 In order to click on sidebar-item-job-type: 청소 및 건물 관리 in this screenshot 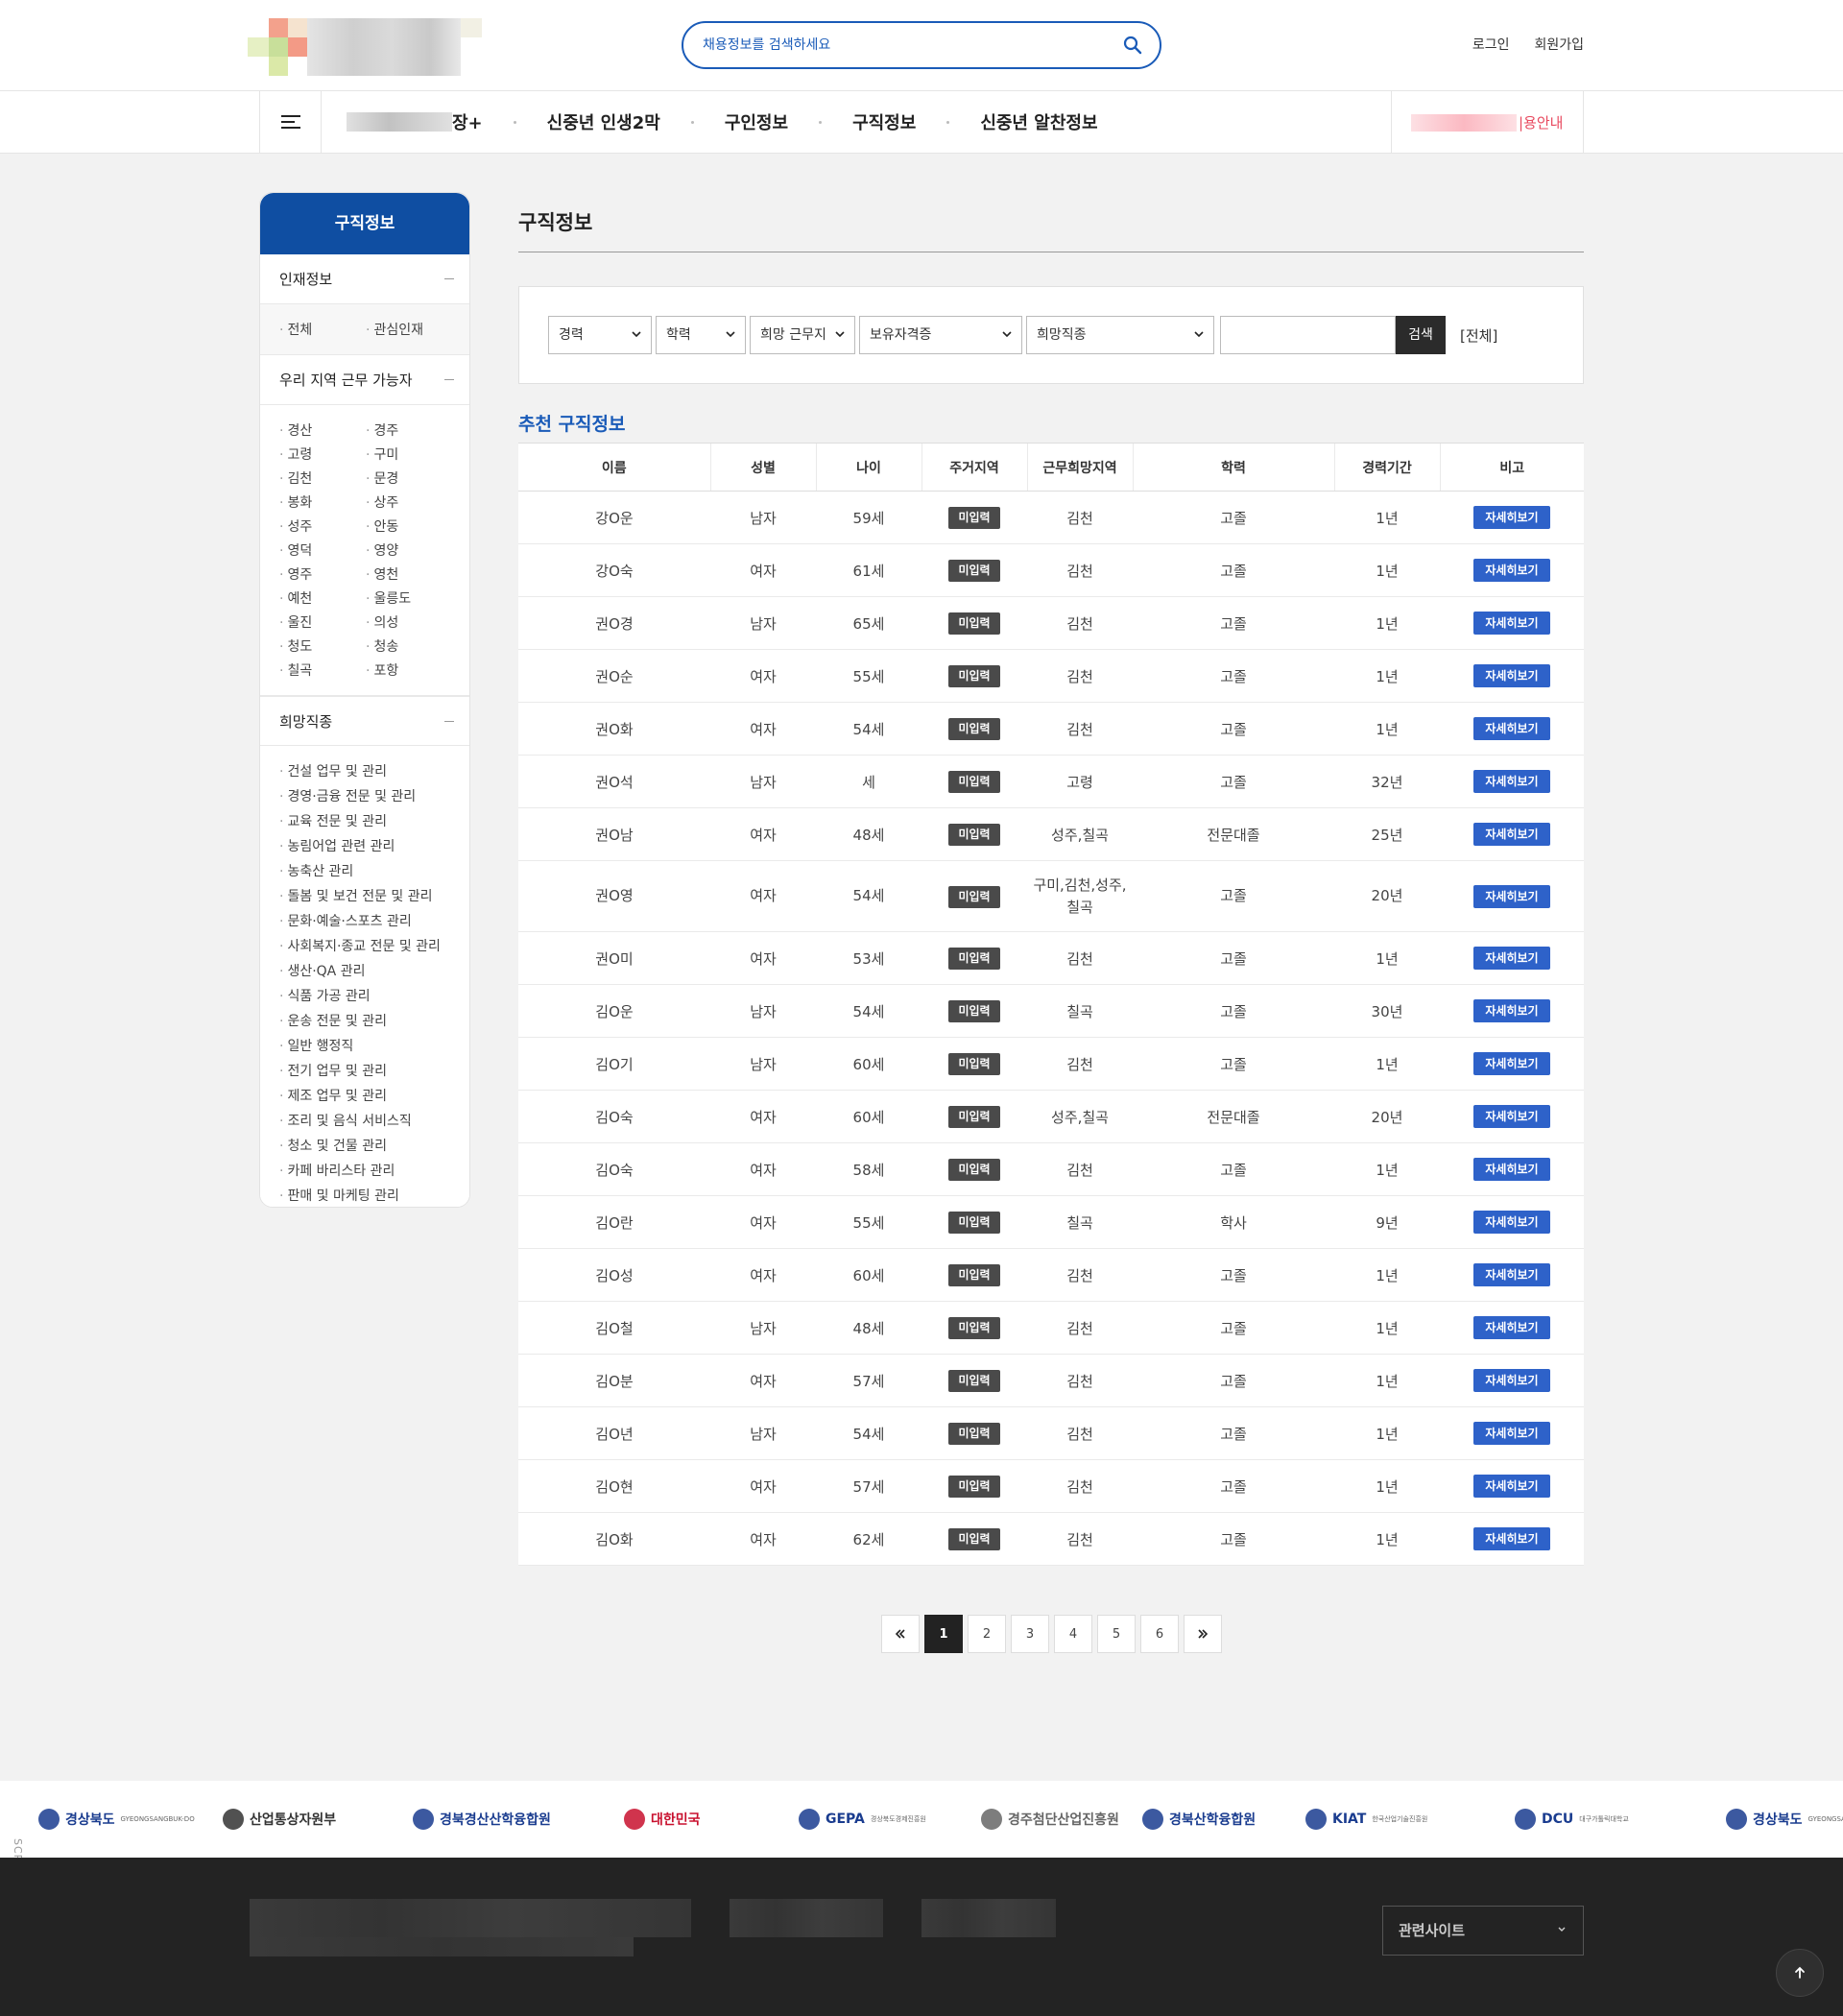, I will do `click(374, 1145)`.